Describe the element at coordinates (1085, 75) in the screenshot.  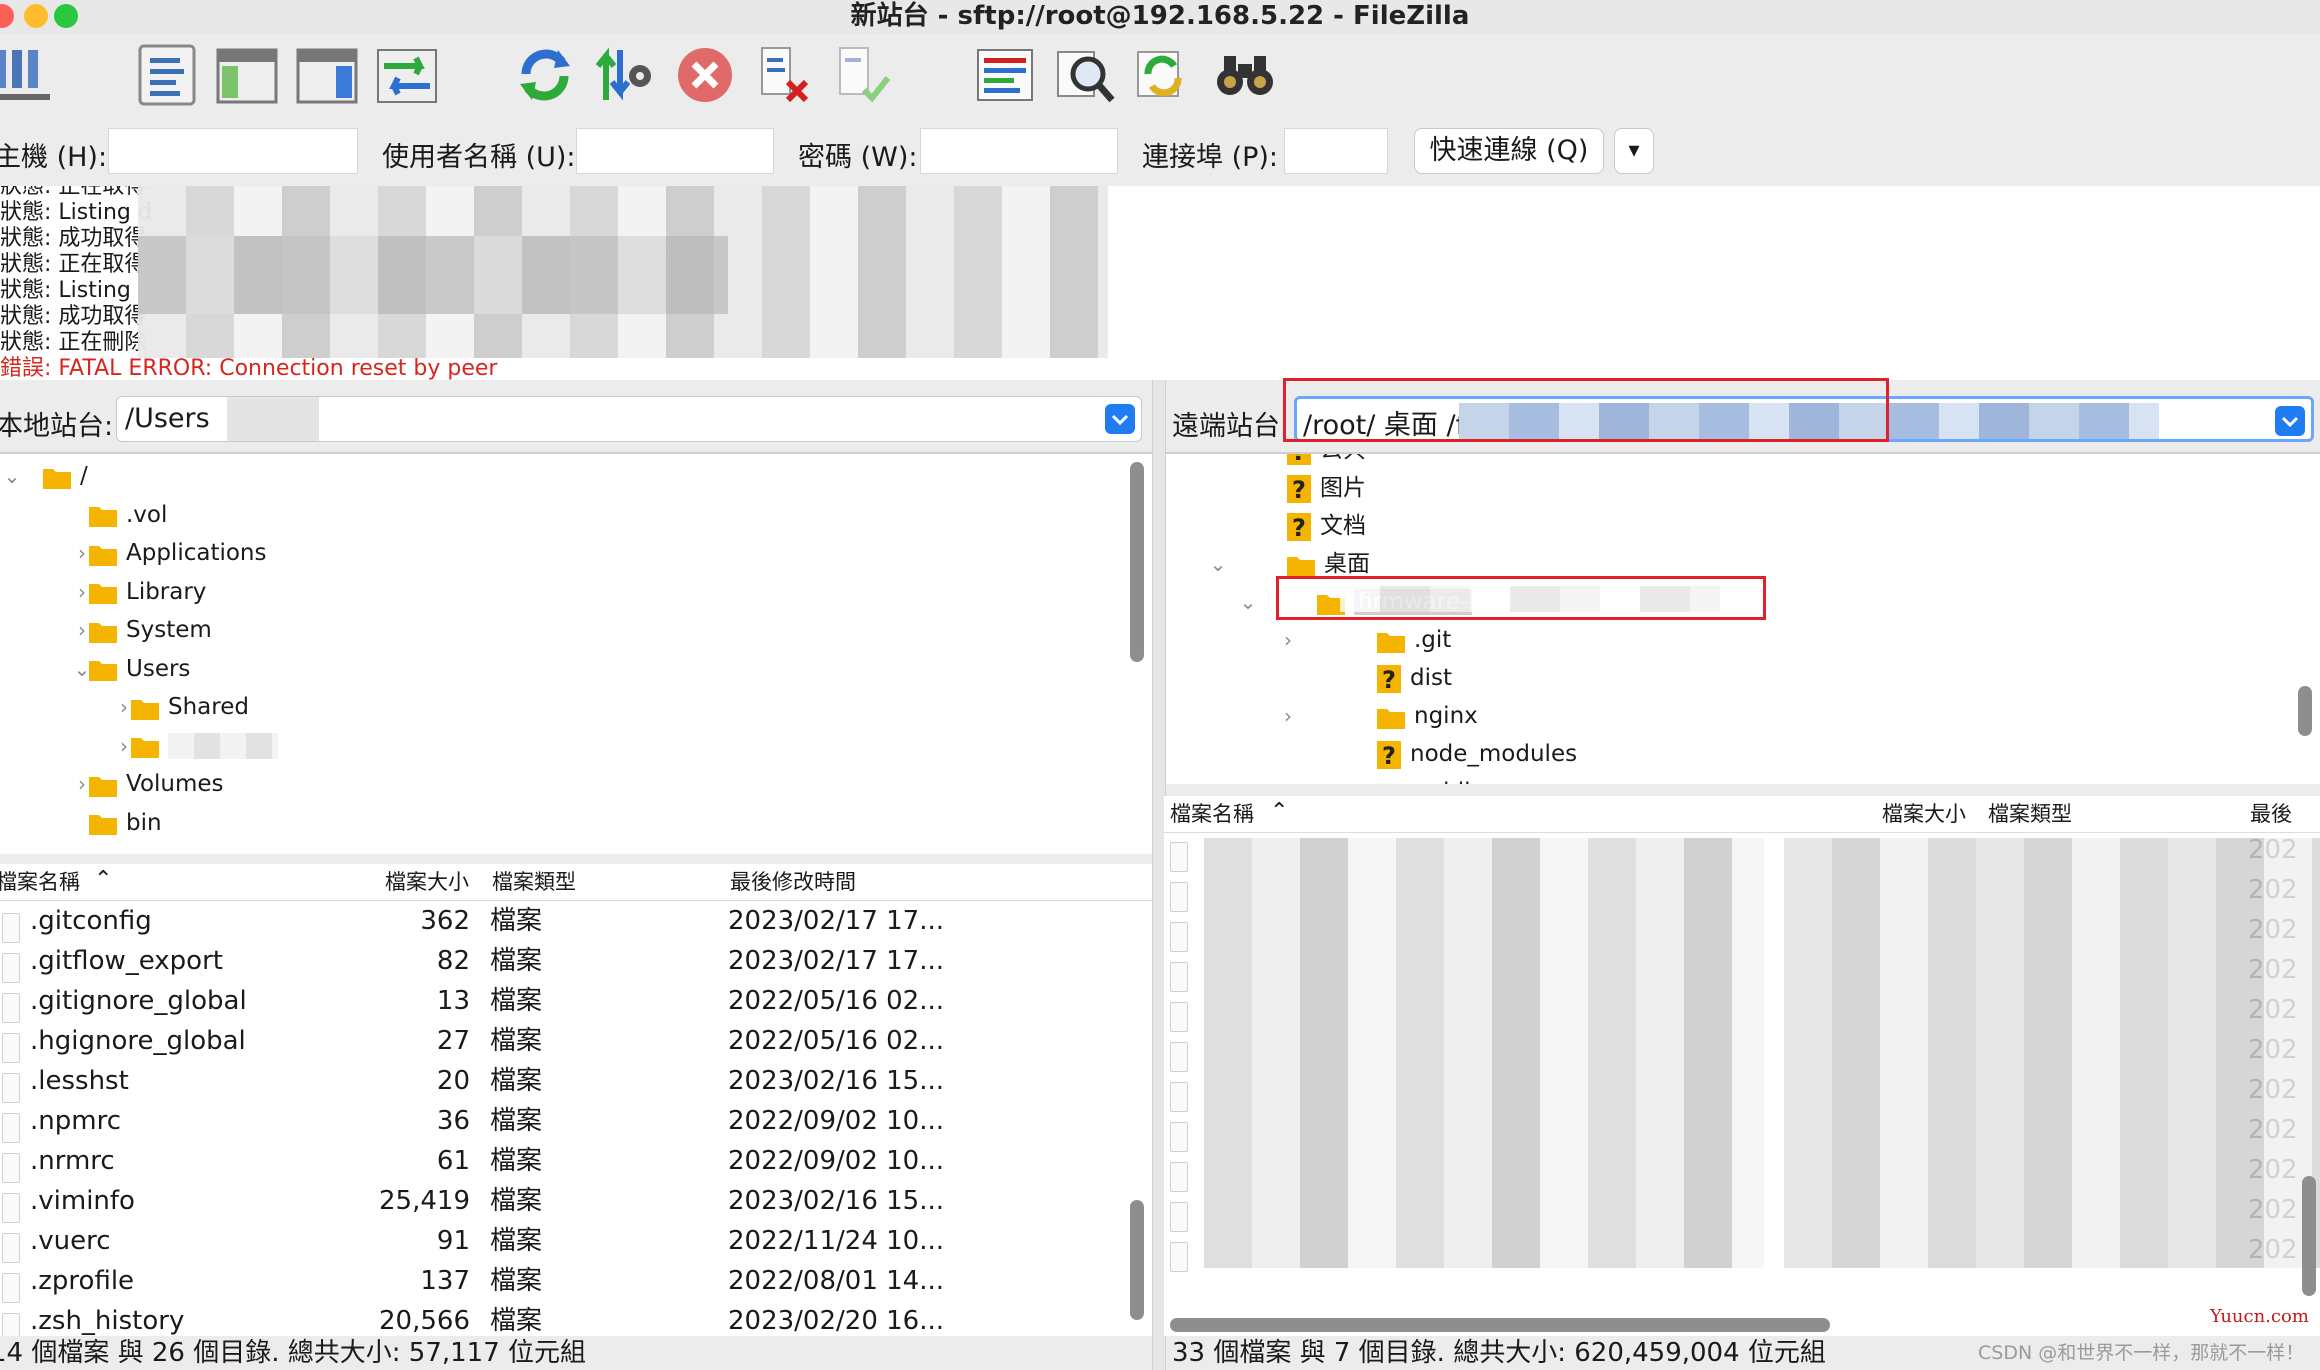
I see `compare-directories-icon` at that location.